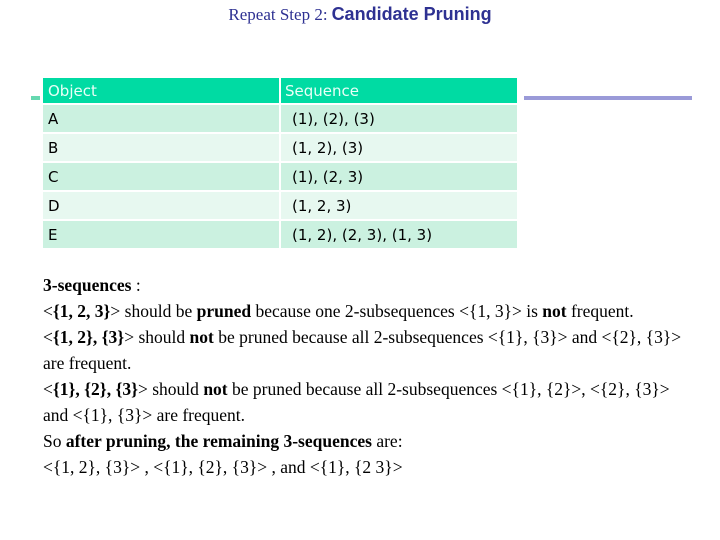 This screenshot has height=540, width=720. I want to click on object-cell: C, so click(162, 177).